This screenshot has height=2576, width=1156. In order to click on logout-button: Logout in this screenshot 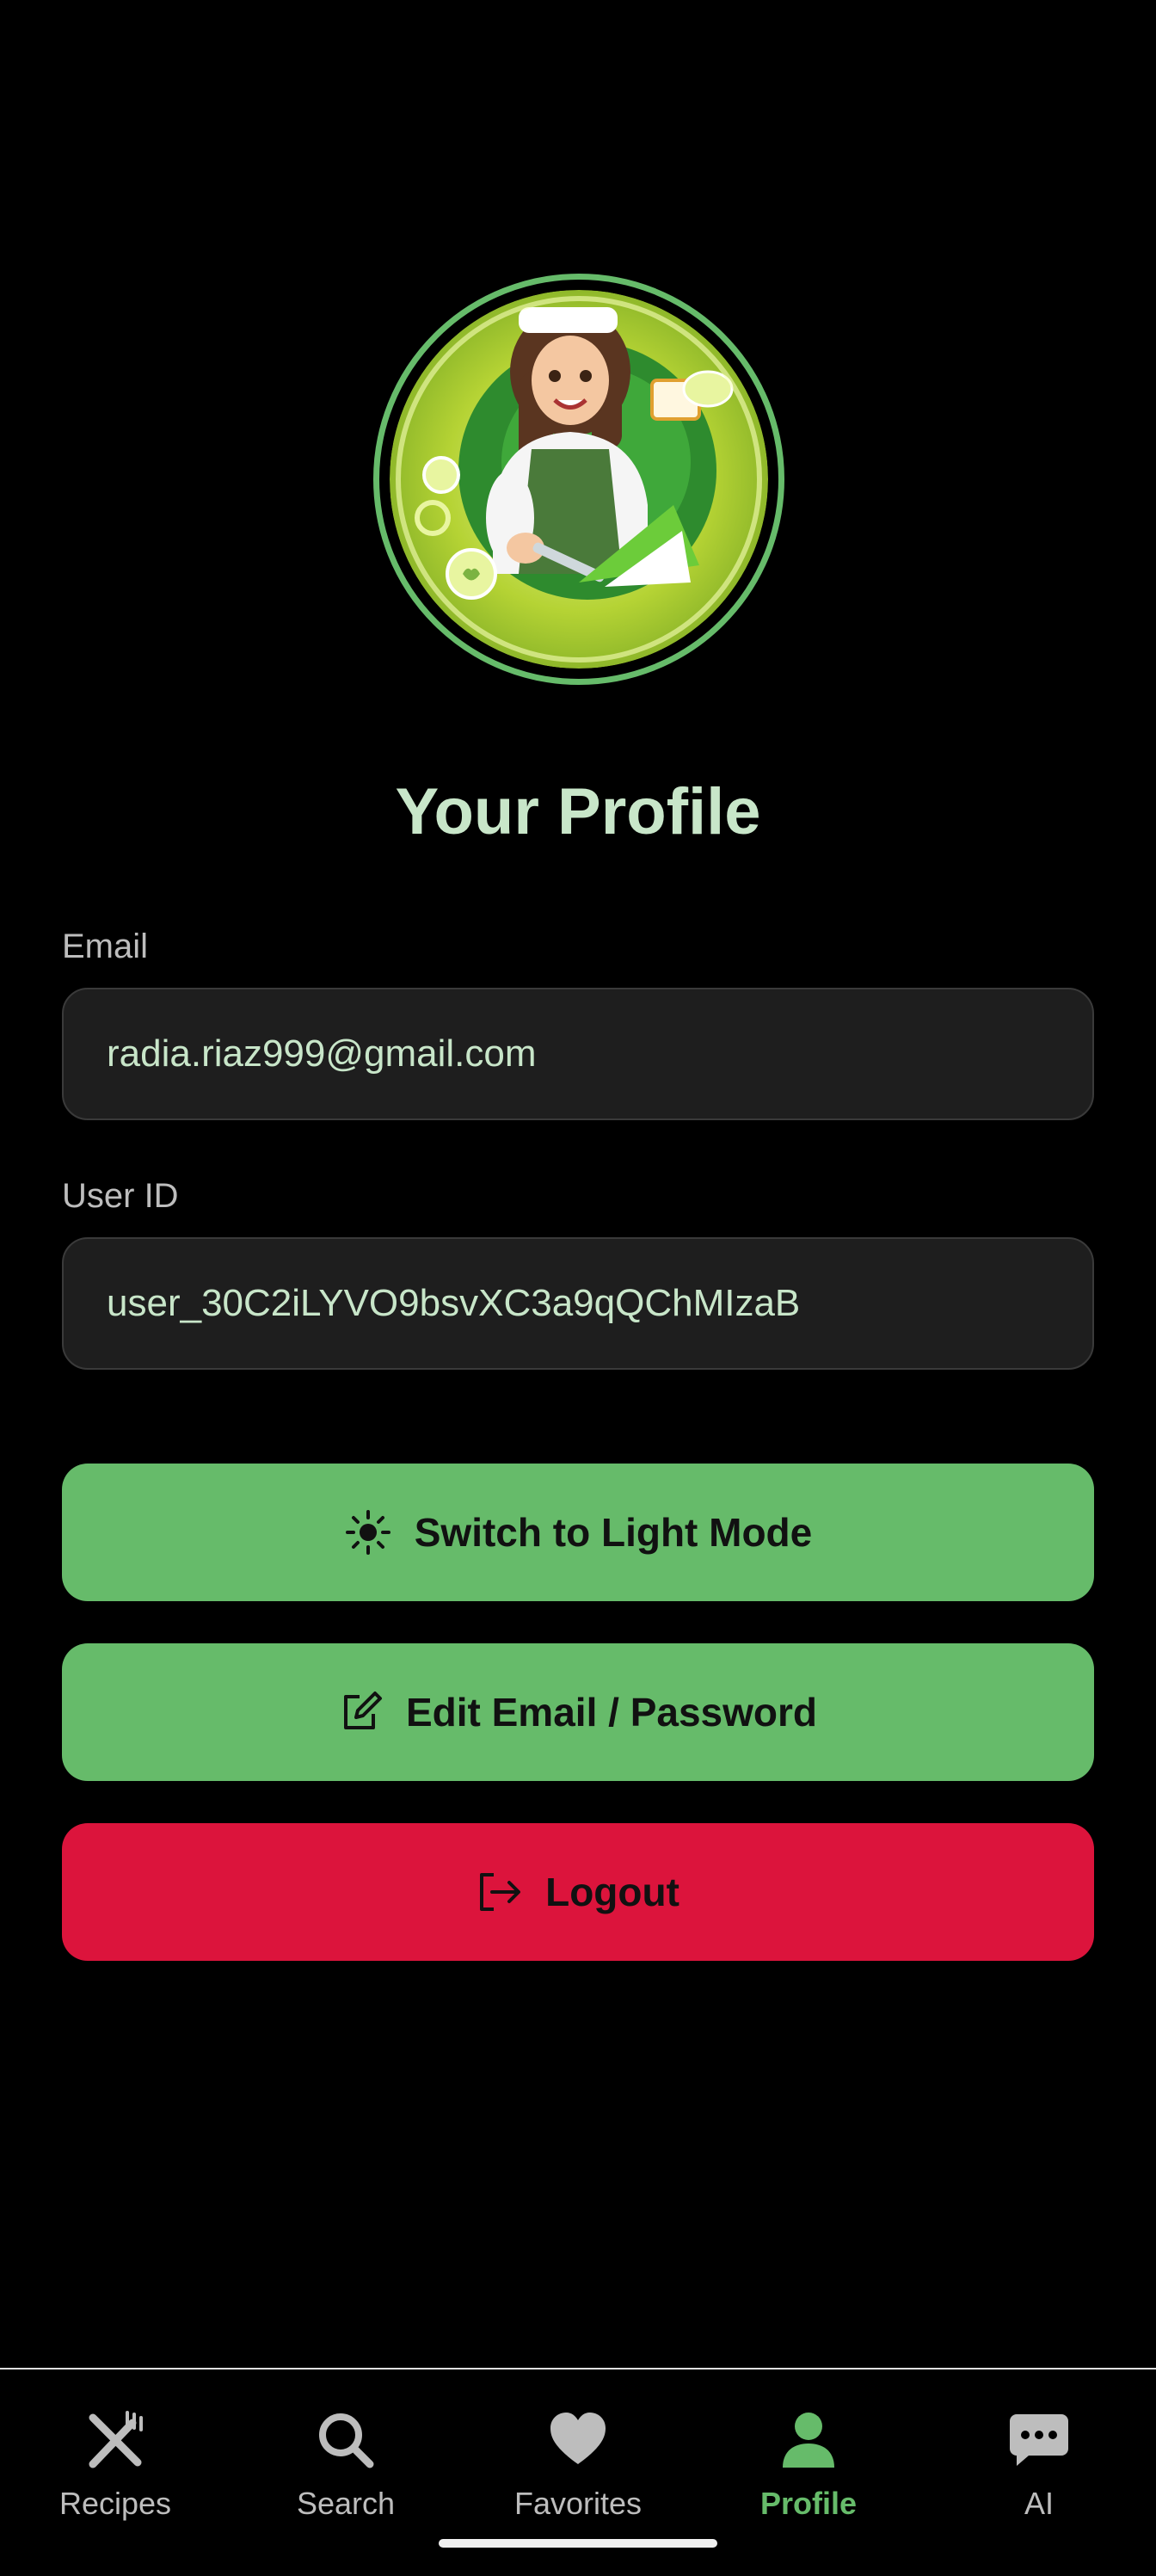, I will do `click(578, 1892)`.